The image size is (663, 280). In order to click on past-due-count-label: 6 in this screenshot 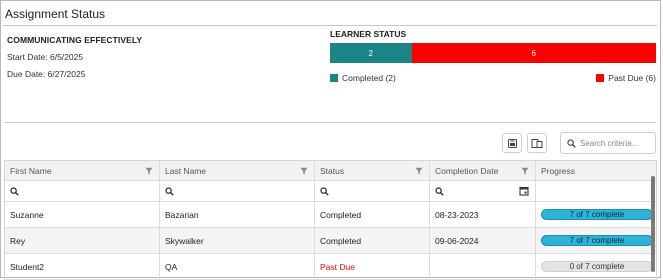, I will do `click(533, 53)`.